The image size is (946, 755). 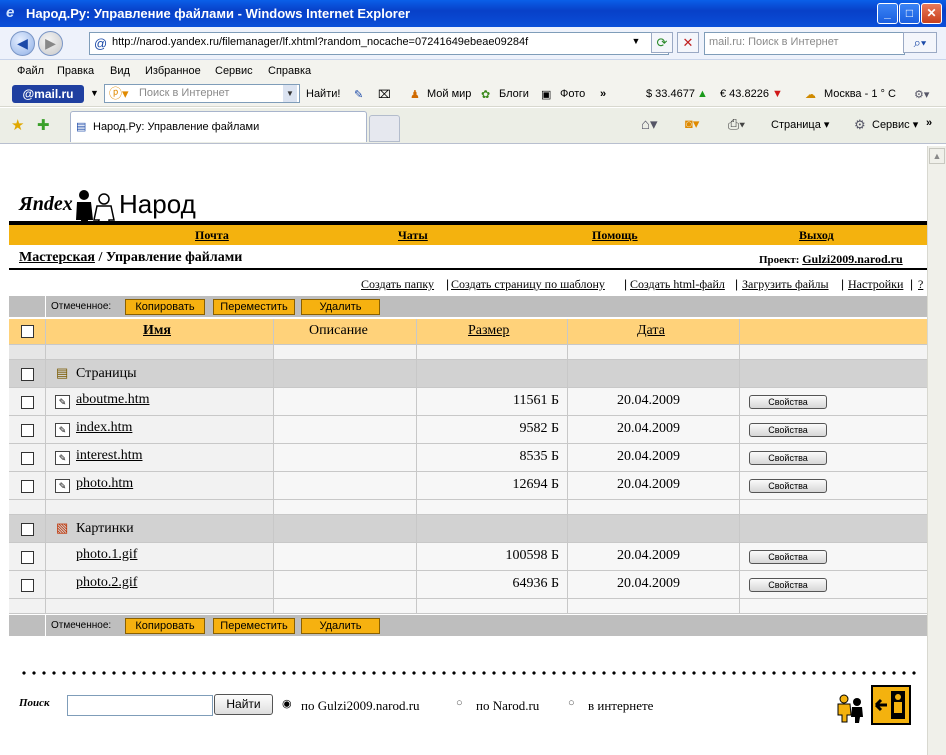 I want to click on yandex-logo: Яndex, so click(x=46, y=204).